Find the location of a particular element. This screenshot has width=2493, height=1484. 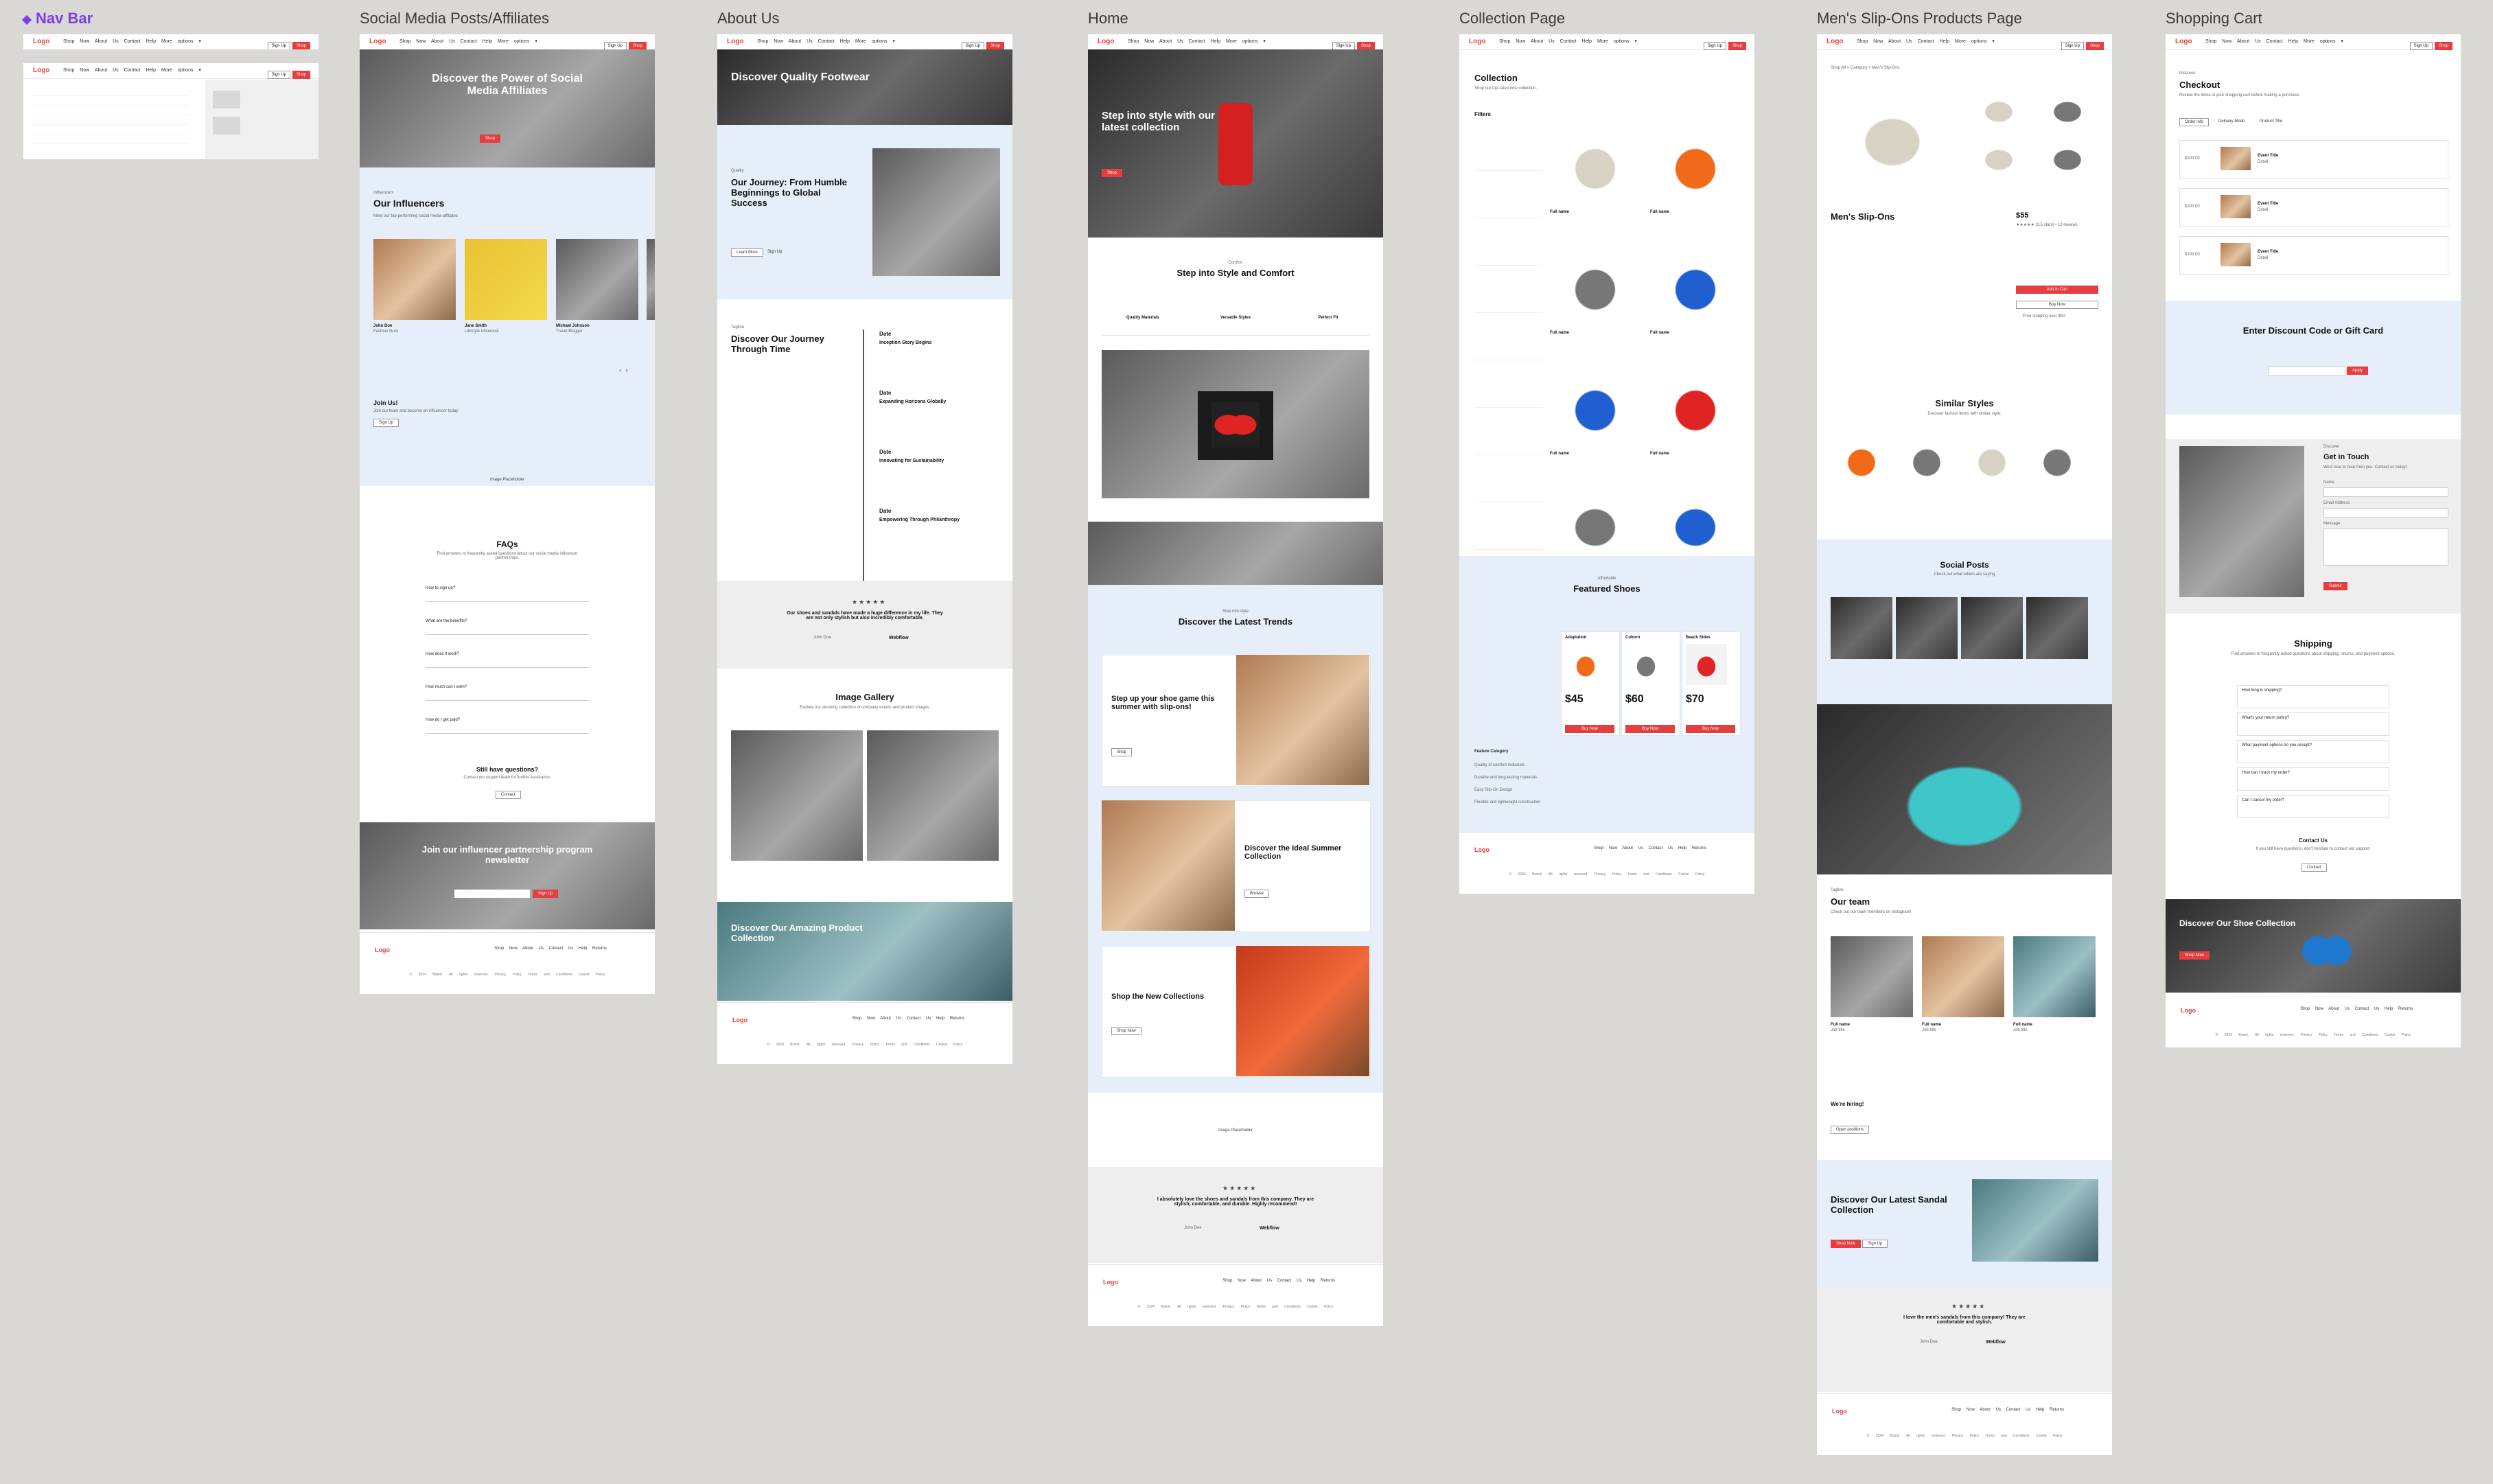

buy-now-button: Buy Now is located at coordinates (2057, 305).